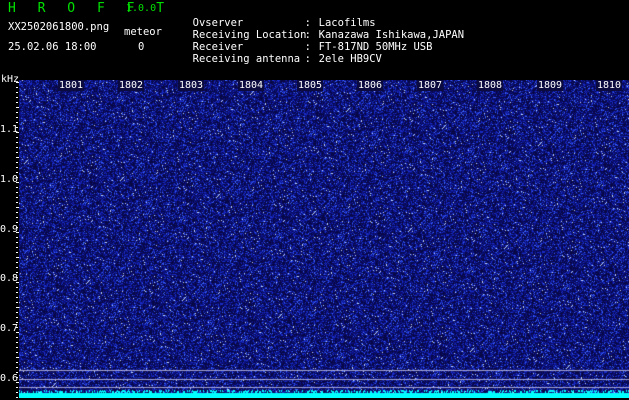 The image size is (629, 400). I want to click on x-tick-label: 1807, so click(430, 85).